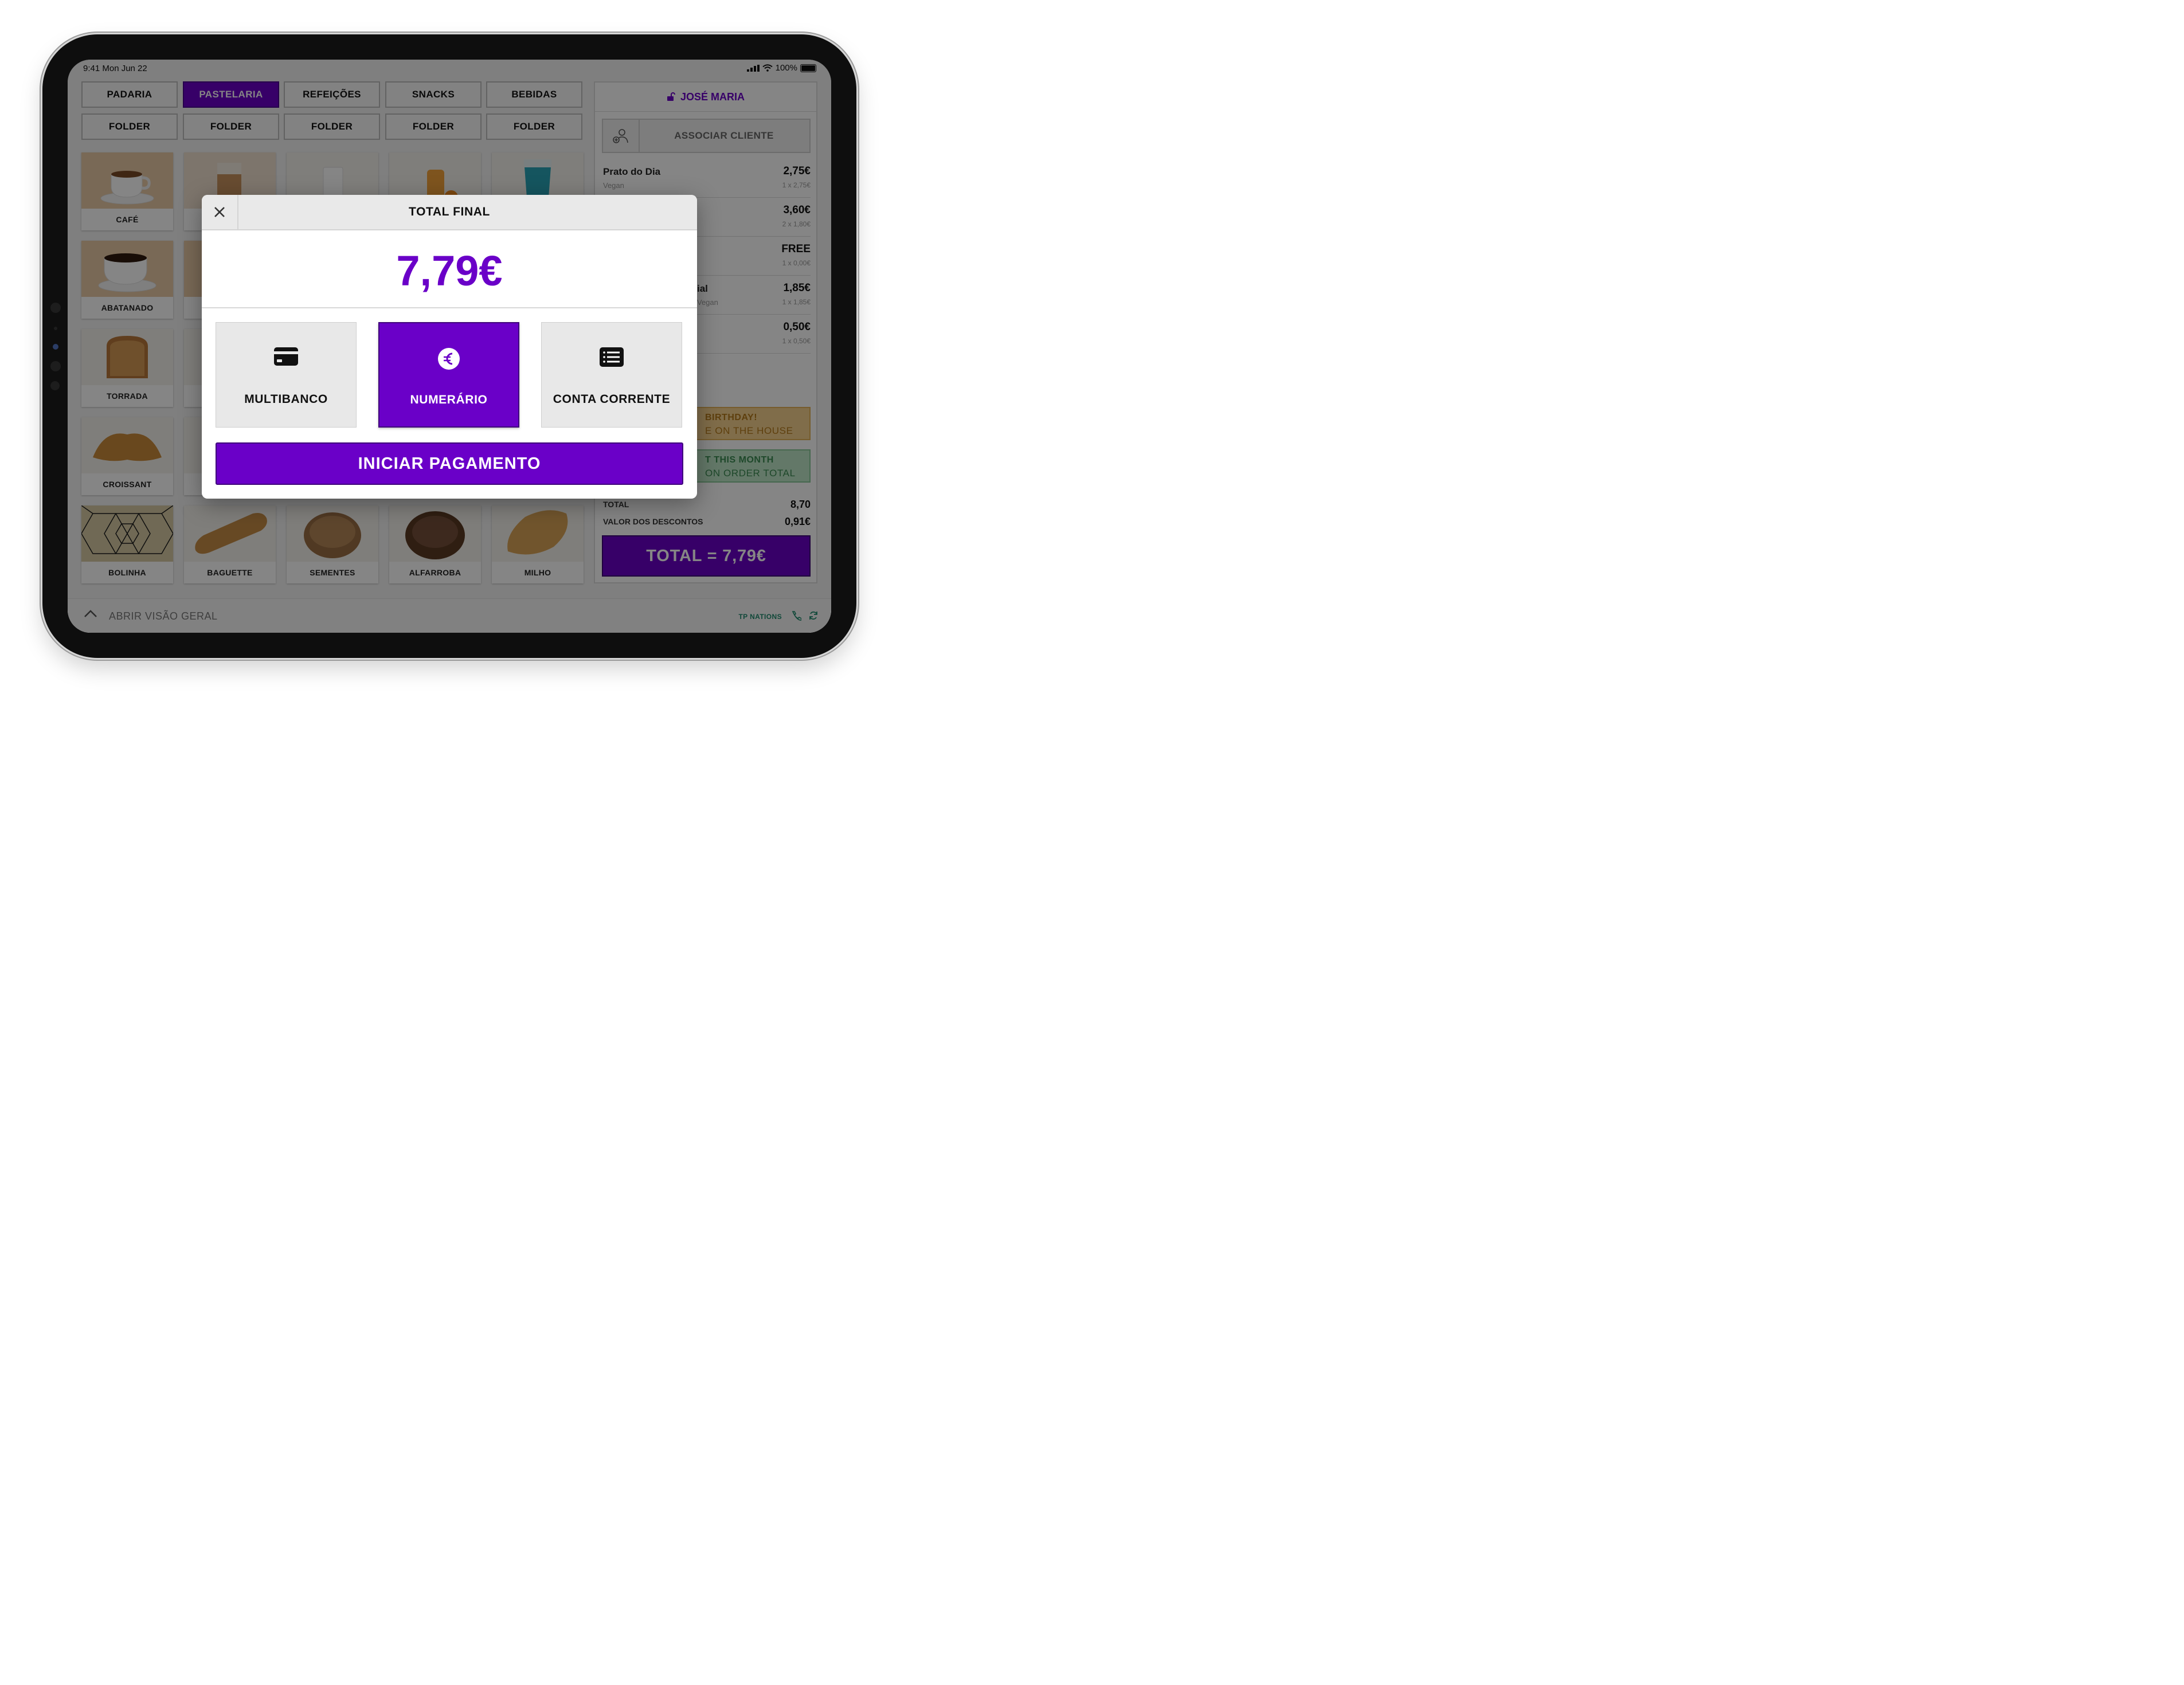 The image size is (2184, 1685). I want to click on euro-coin-icon, so click(449, 359).